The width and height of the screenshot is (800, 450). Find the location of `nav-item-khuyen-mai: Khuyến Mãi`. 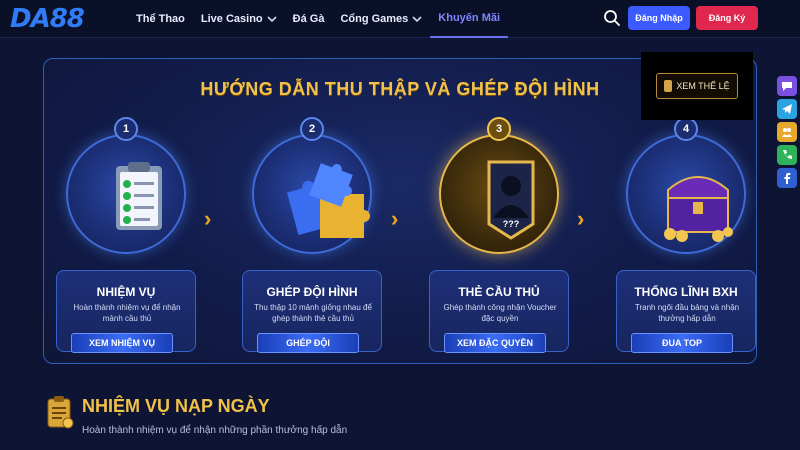

nav-item-khuyen-mai: Khuyến Mãi is located at coordinates (469, 19).